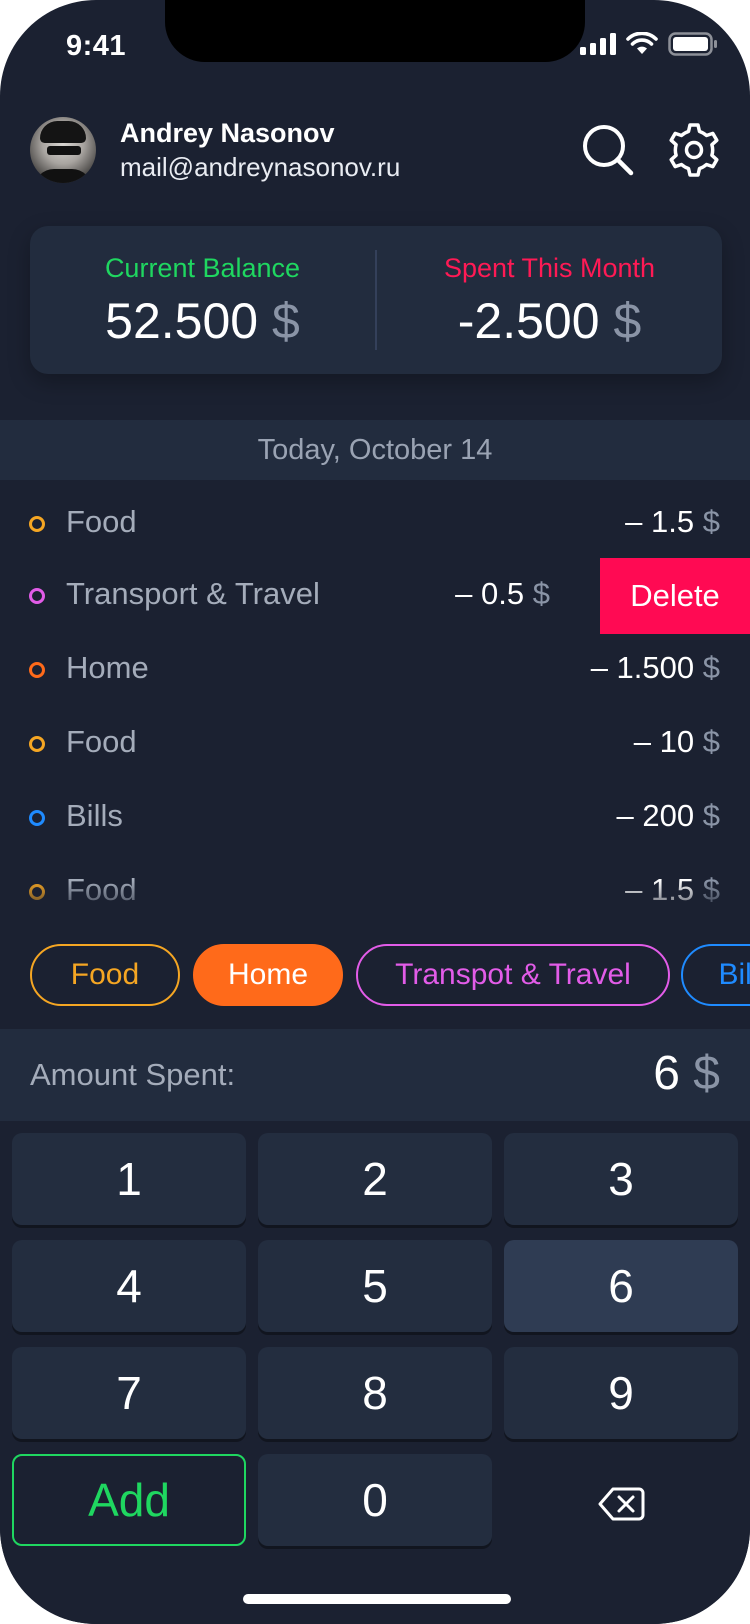 The image size is (750, 1624). What do you see at coordinates (375, 523) in the screenshot?
I see `transaction-row: Food – 1.5 $` at bounding box center [375, 523].